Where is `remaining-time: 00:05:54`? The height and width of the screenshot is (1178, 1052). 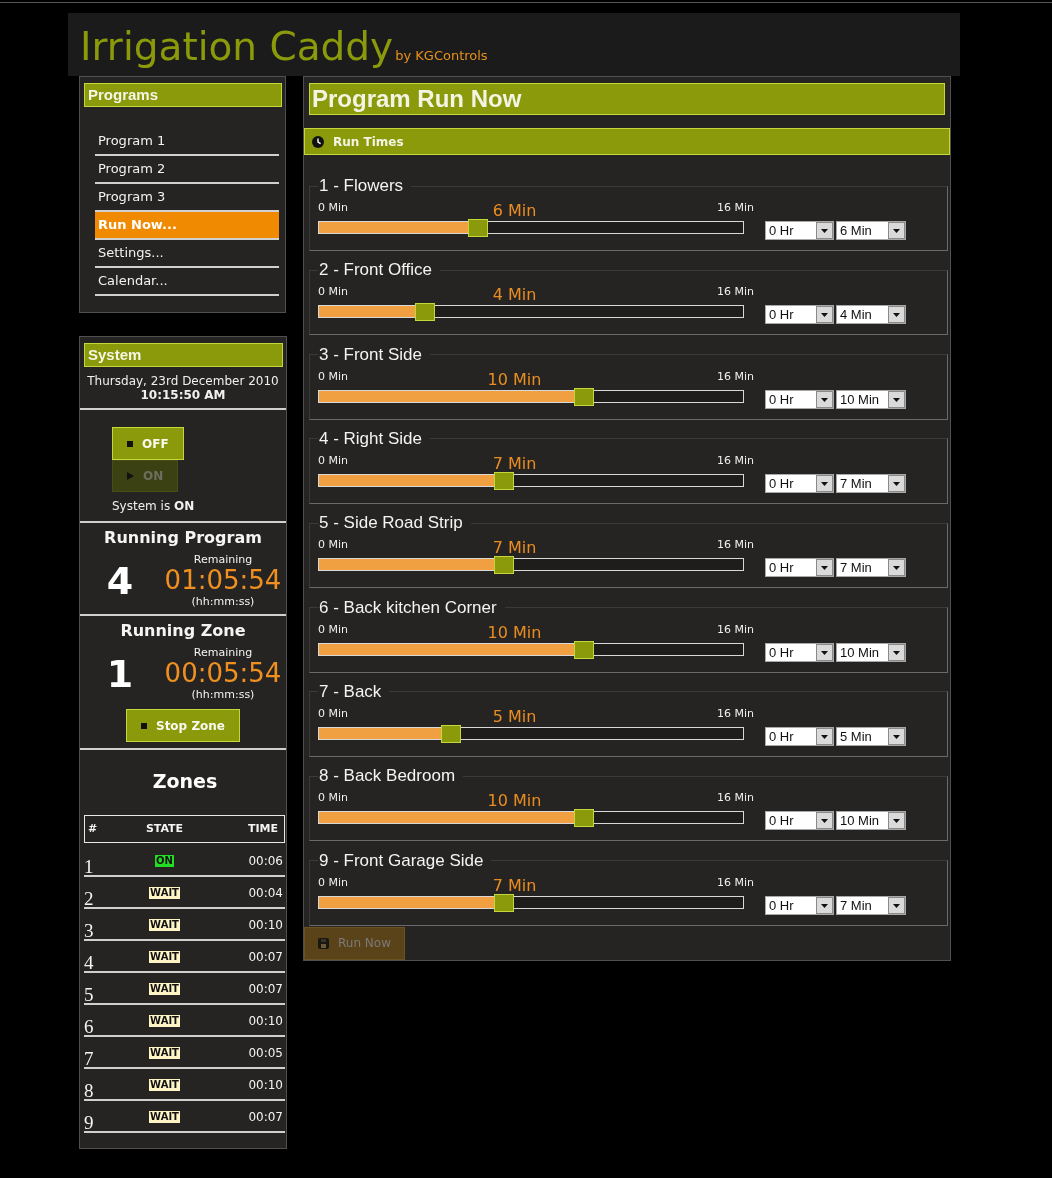
remaining-time: 00:05:54 is located at coordinates (223, 673).